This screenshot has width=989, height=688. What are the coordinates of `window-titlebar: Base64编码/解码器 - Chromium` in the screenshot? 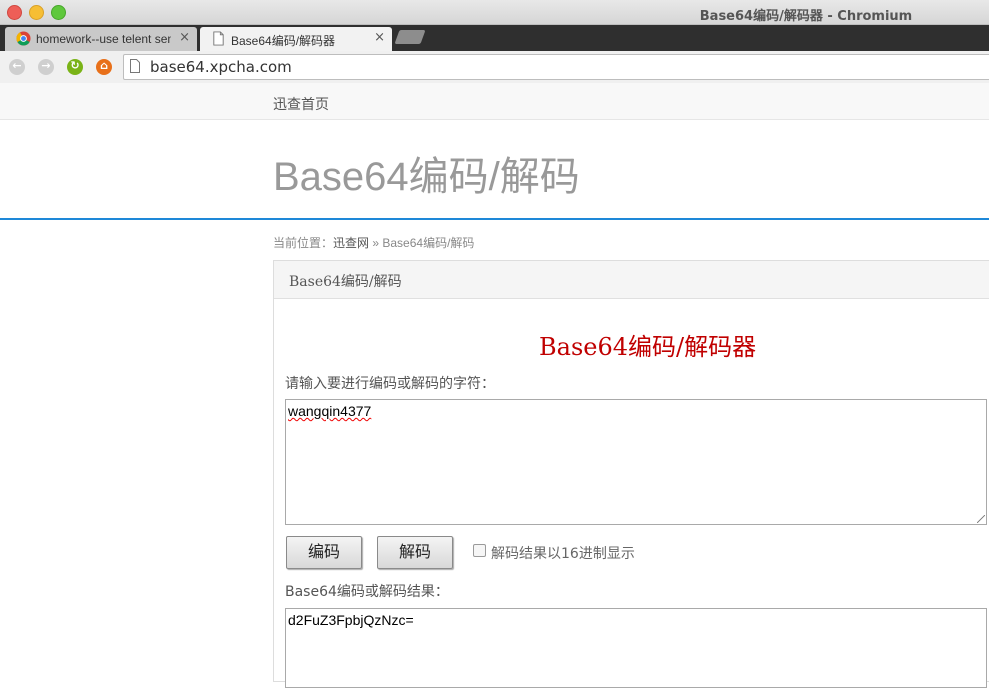 It's located at (494, 12).